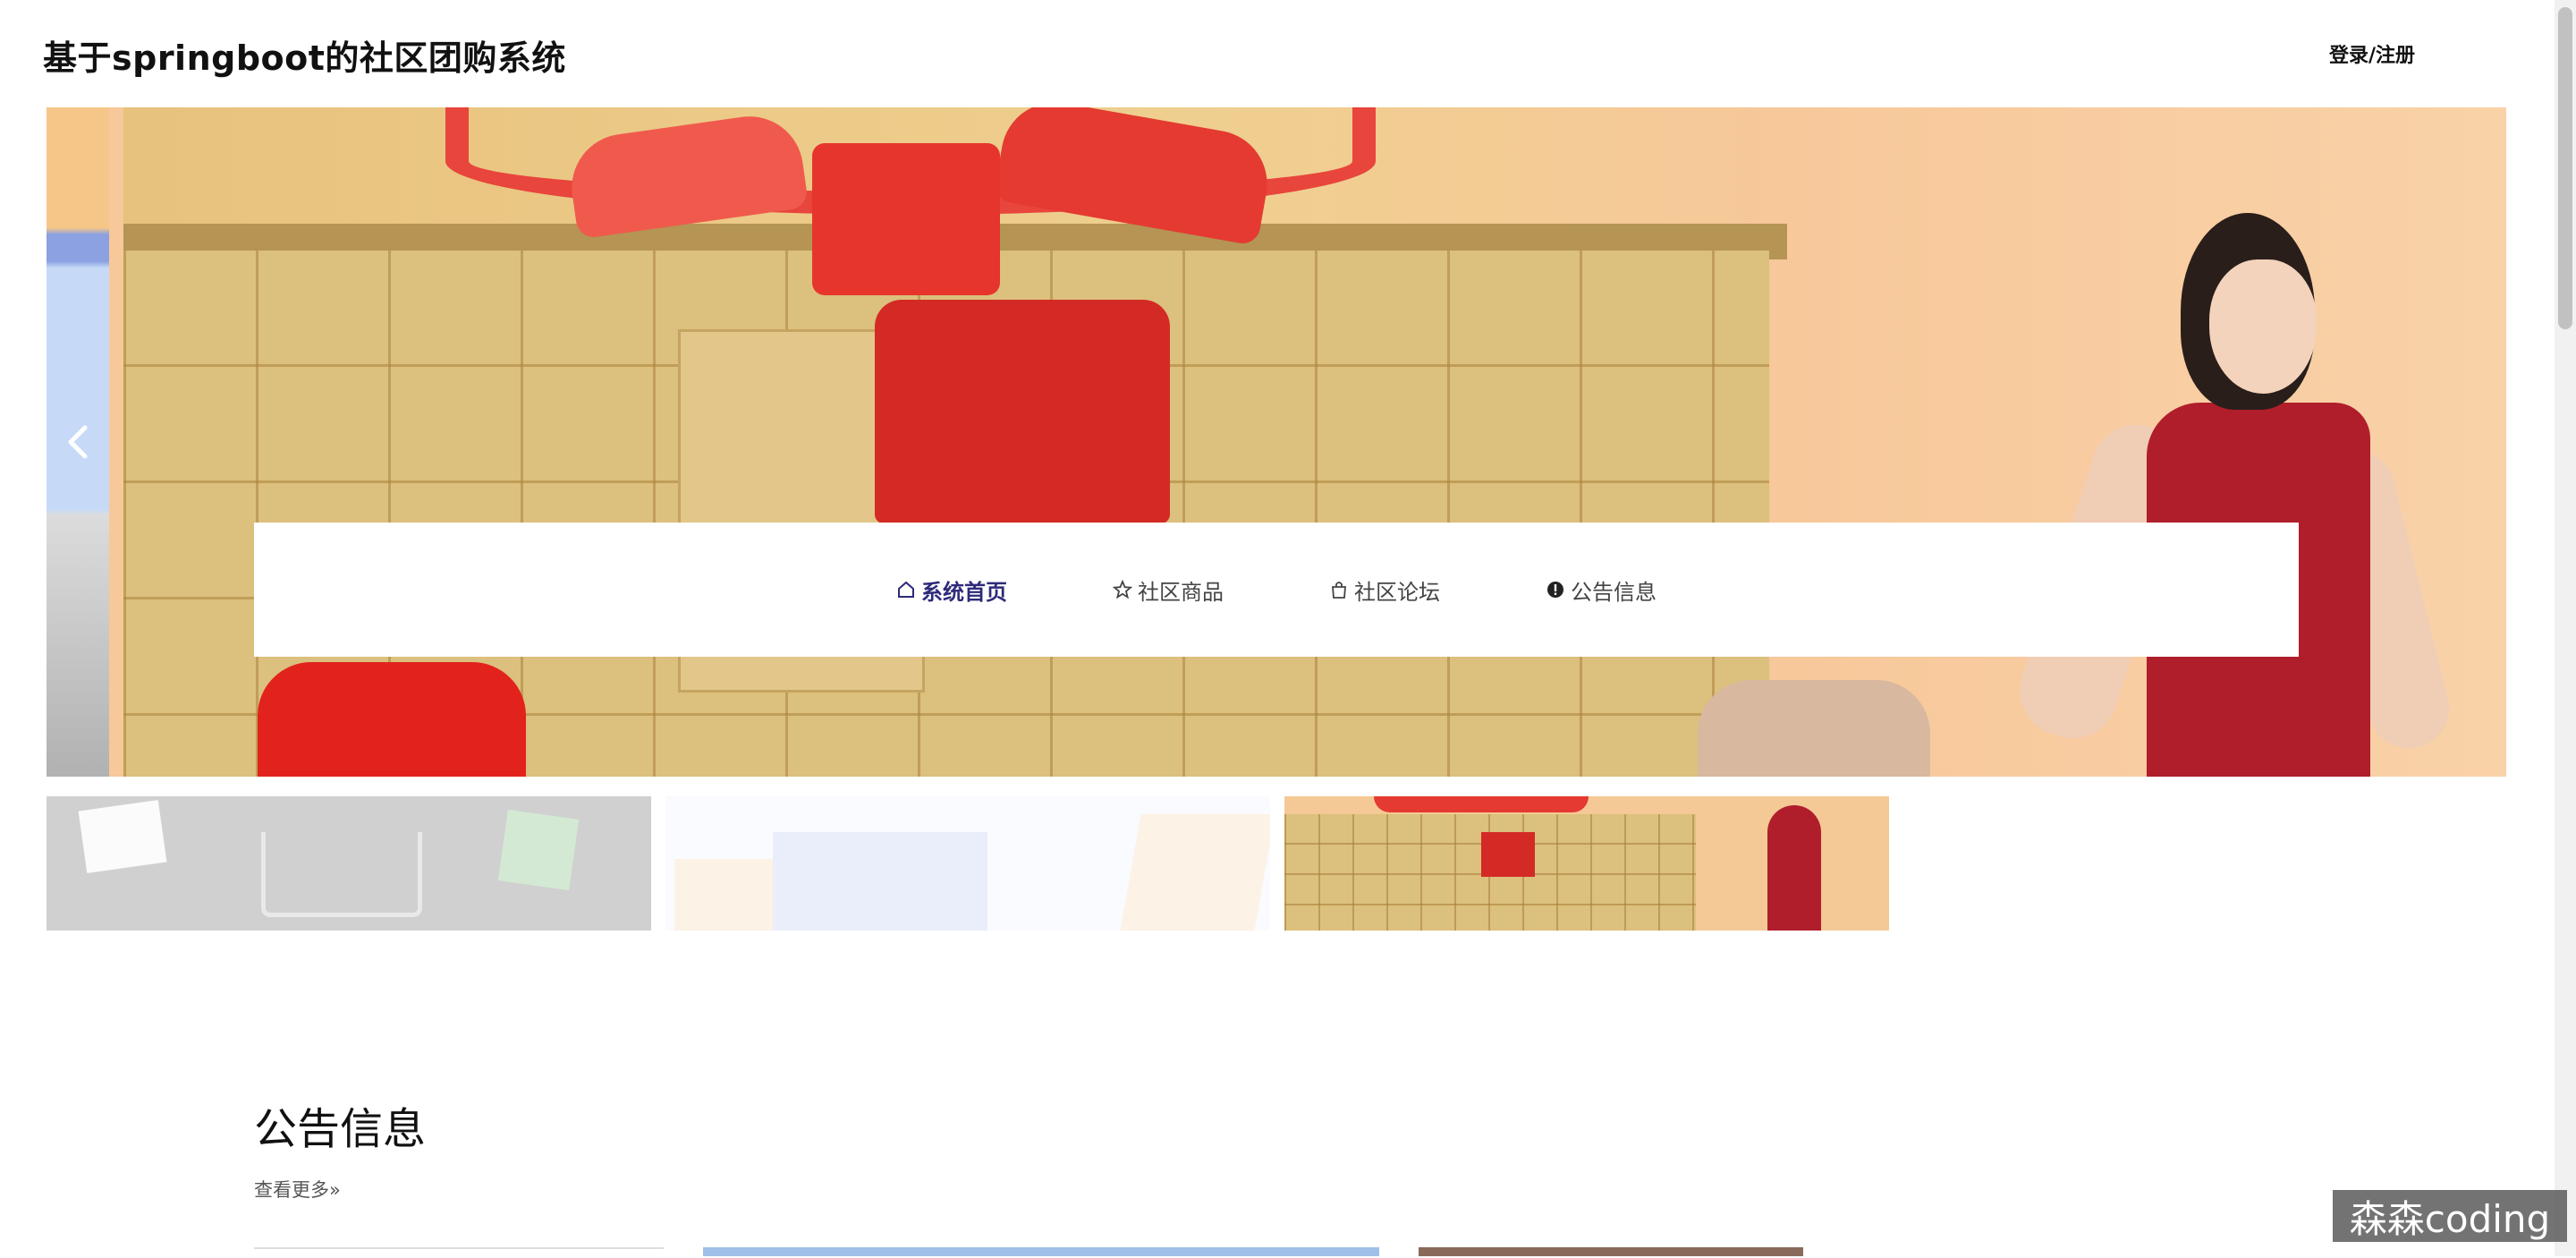 The image size is (2576, 1258). What do you see at coordinates (304, 58) in the screenshot?
I see `site-title: 基于springboot的社区团购系统` at bounding box center [304, 58].